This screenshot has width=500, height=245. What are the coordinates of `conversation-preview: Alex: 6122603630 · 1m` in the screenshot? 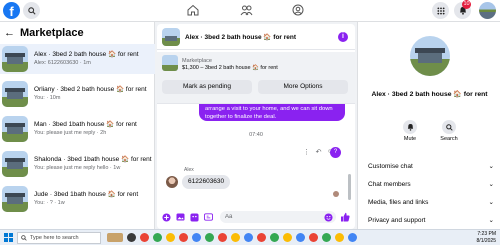 It's located at (62, 63).